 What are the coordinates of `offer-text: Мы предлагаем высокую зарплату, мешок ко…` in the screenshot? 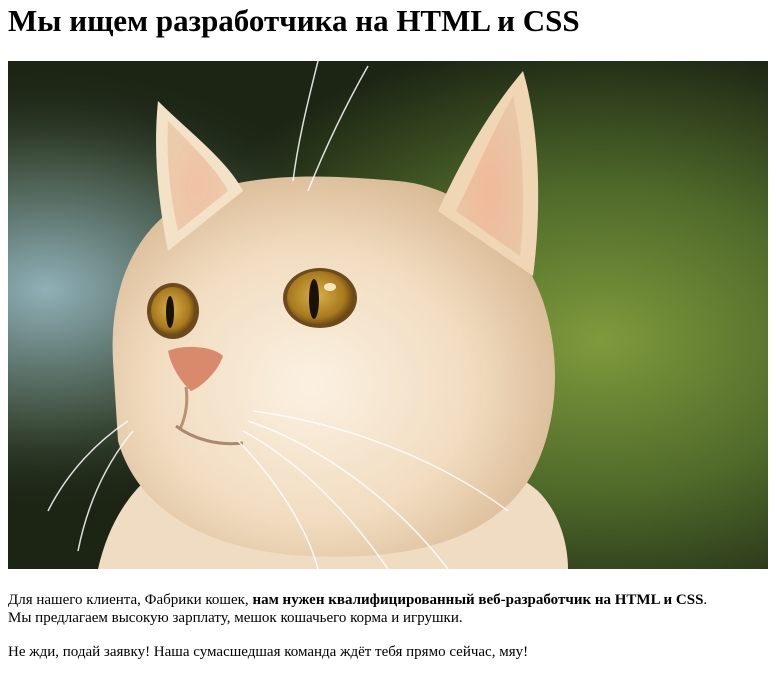 It's located at (235, 618).